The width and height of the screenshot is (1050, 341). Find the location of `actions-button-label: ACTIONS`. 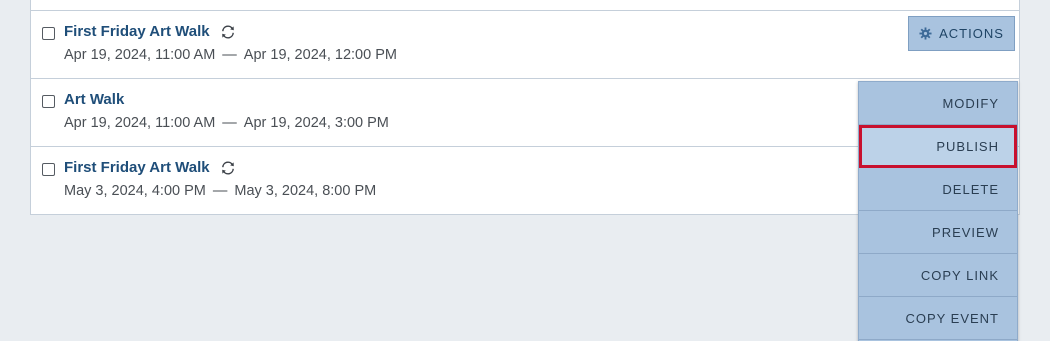

actions-button-label: ACTIONS is located at coordinates (971, 33).